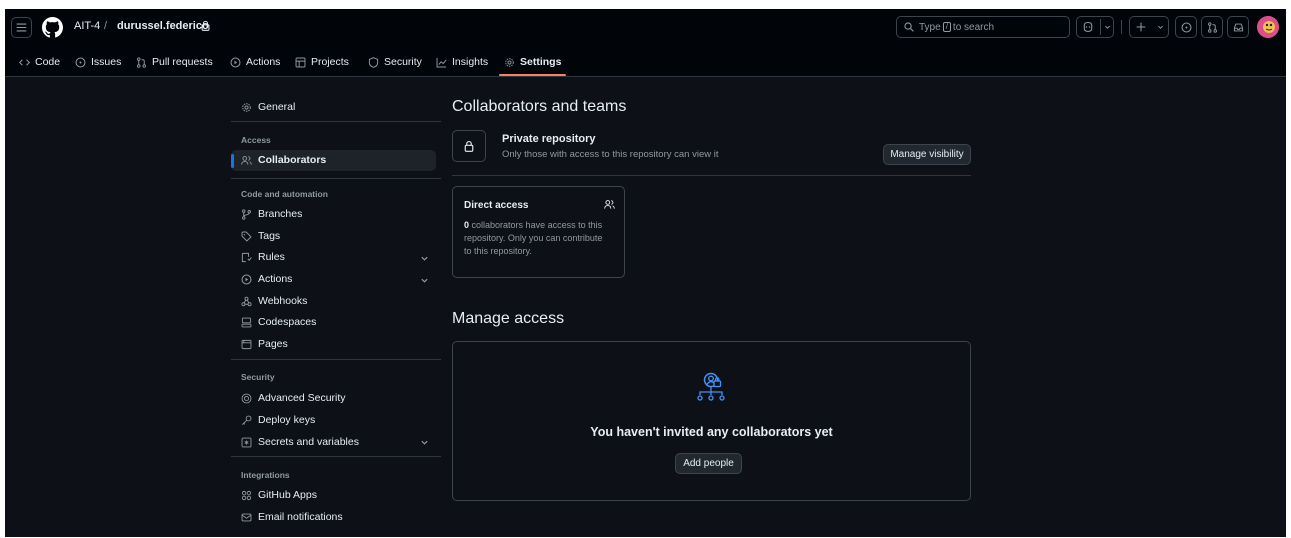 Image resolution: width=1291 pixels, height=538 pixels. I want to click on tab-security: Security, so click(395, 62).